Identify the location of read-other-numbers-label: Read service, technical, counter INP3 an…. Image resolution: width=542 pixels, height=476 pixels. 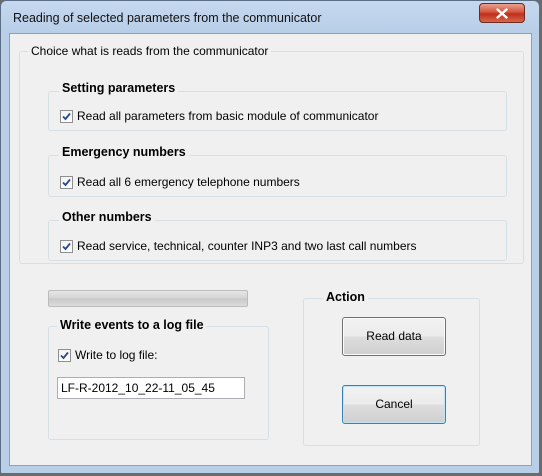
(247, 246).